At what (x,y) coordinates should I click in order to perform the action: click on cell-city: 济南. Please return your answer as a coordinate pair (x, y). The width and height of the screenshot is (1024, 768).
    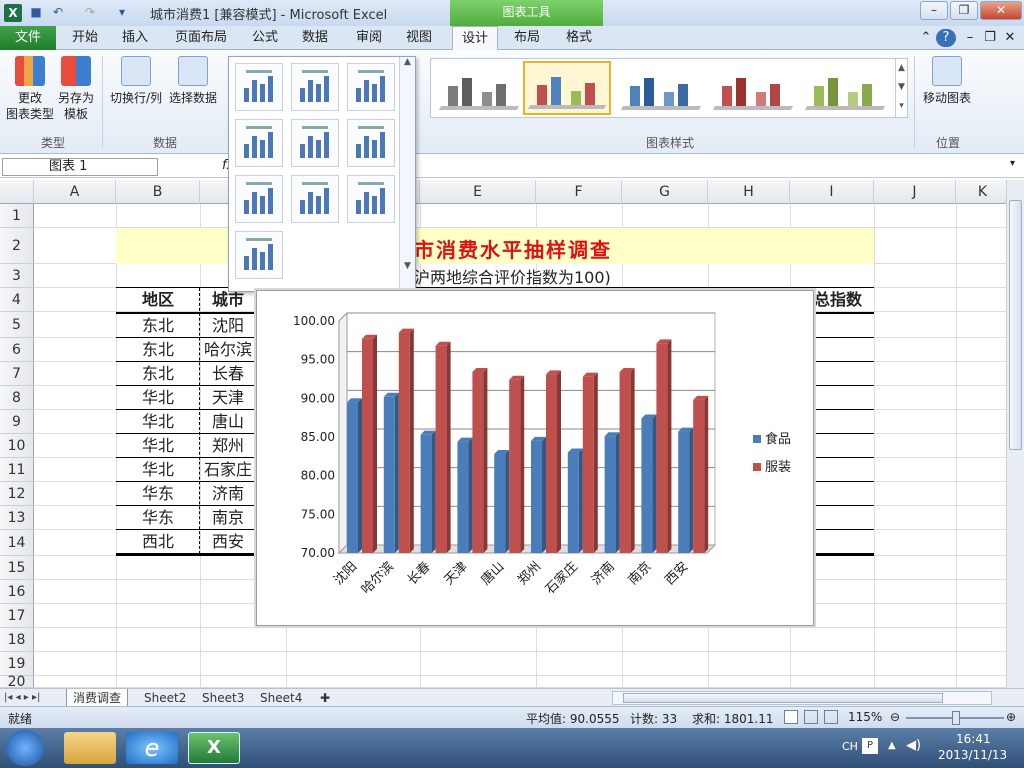
    Looking at the image, I should click on (228, 494).